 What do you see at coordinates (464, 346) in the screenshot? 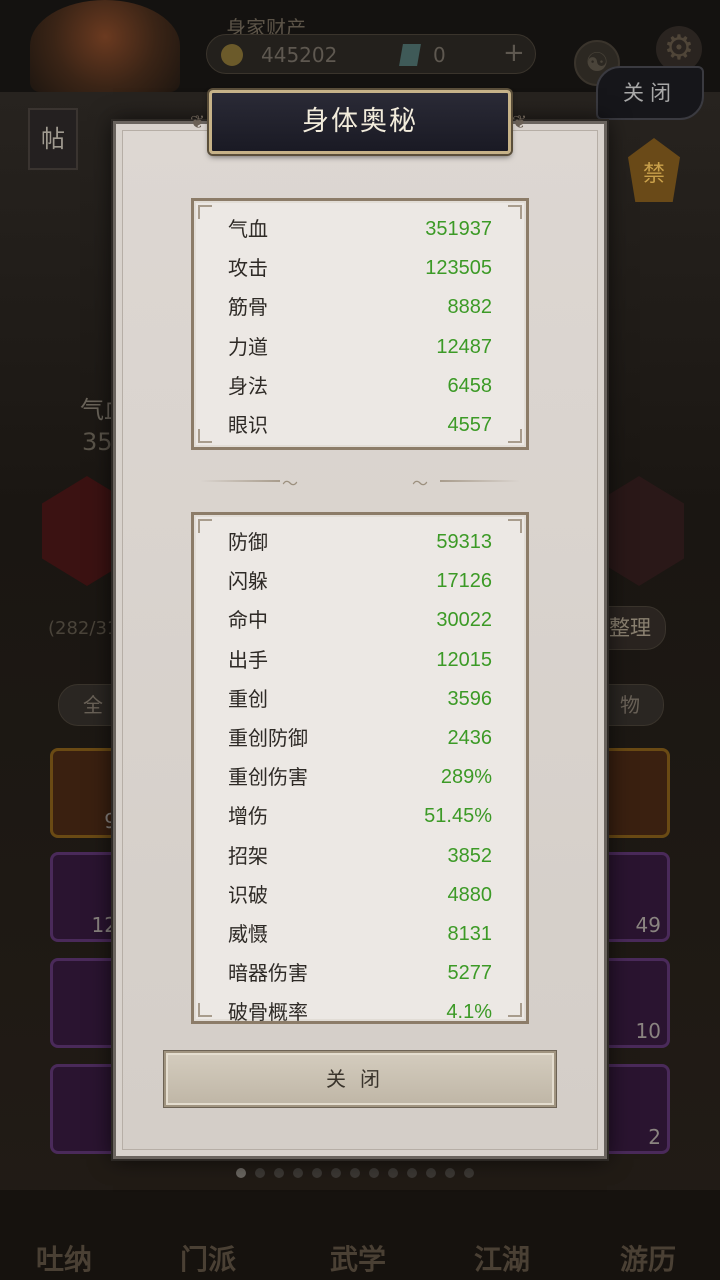
I see `stat-value: 12487` at bounding box center [464, 346].